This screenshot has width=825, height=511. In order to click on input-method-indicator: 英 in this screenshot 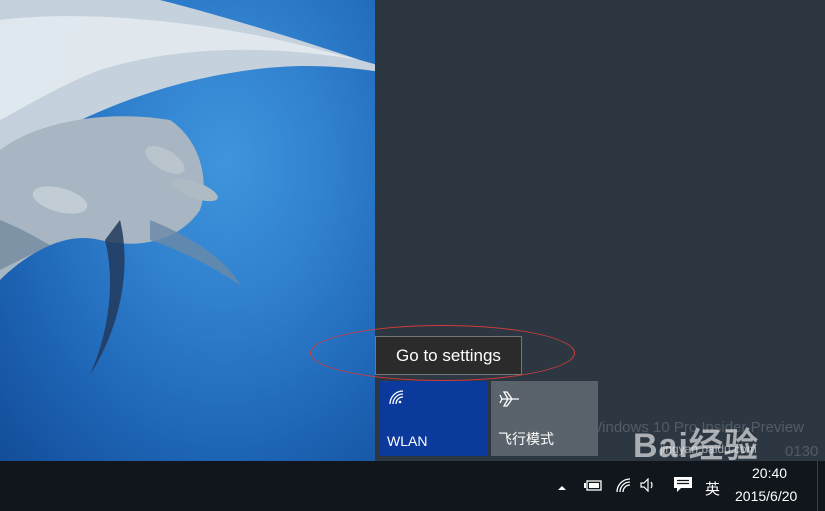, I will do `click(712, 488)`.